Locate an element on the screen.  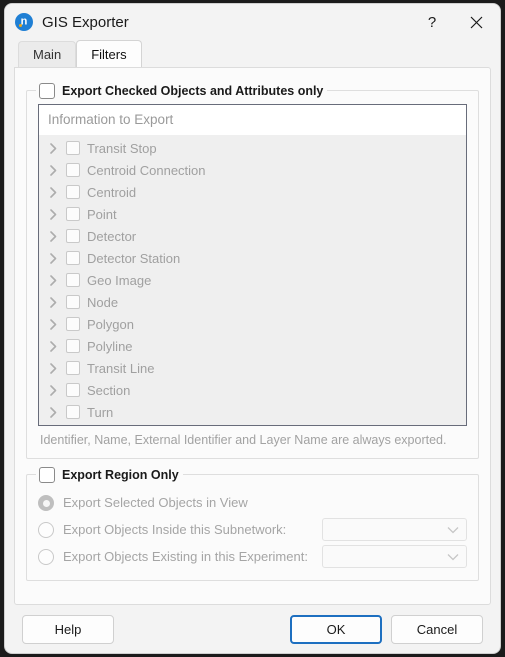
app-logo-icon is located at coordinates (24, 22).